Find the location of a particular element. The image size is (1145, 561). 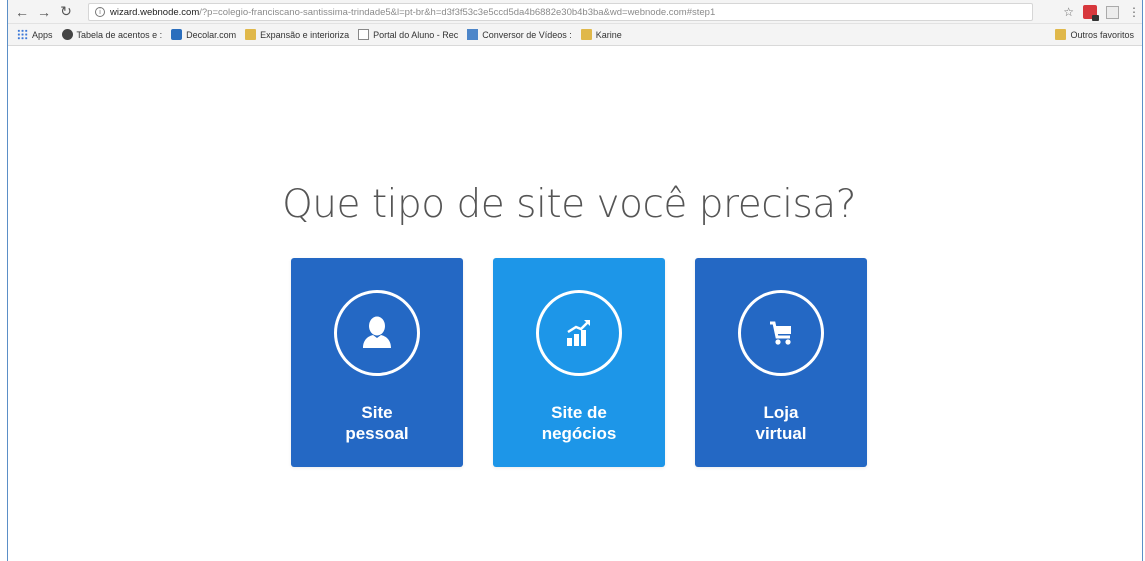

url-host: wizard.webnode.com is located at coordinates (155, 12).